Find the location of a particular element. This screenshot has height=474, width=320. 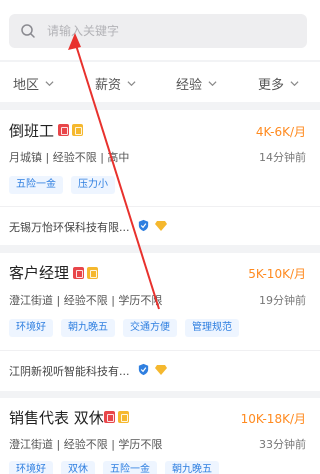

filter-label: 经验 is located at coordinates (189, 85).